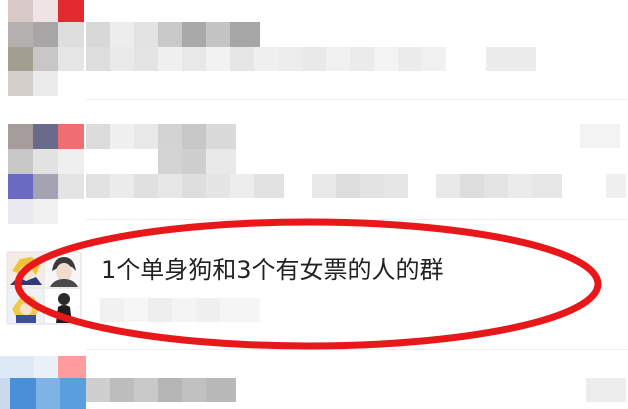 The height and width of the screenshot is (409, 628). I want to click on group-avatar-image, so click(44, 288).